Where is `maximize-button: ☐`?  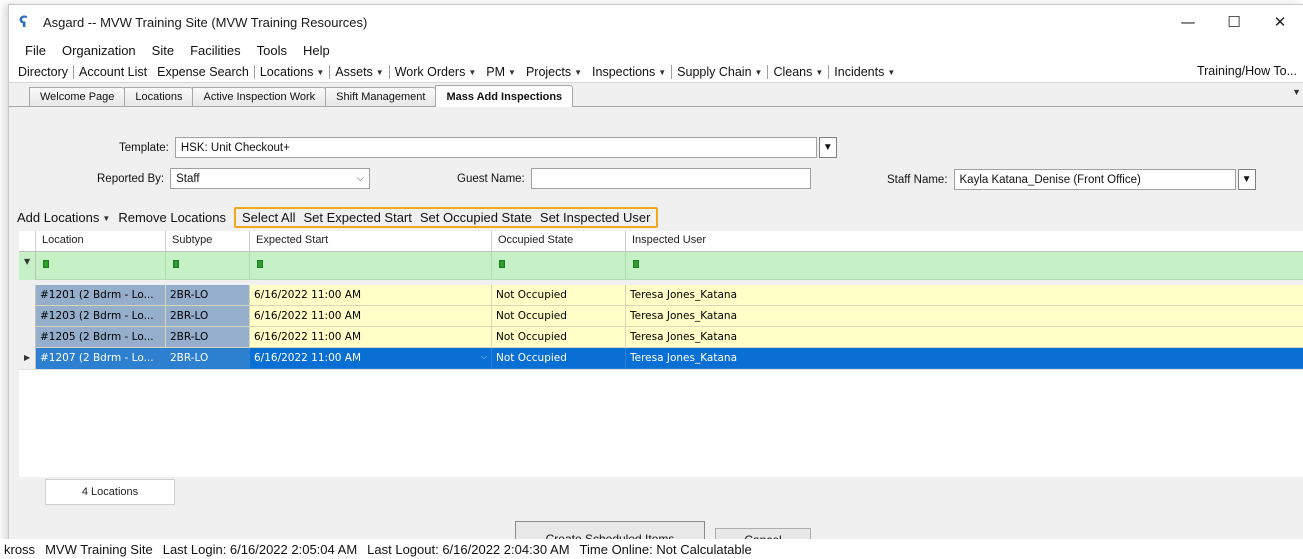
maximize-button: ☐ is located at coordinates (1234, 22).